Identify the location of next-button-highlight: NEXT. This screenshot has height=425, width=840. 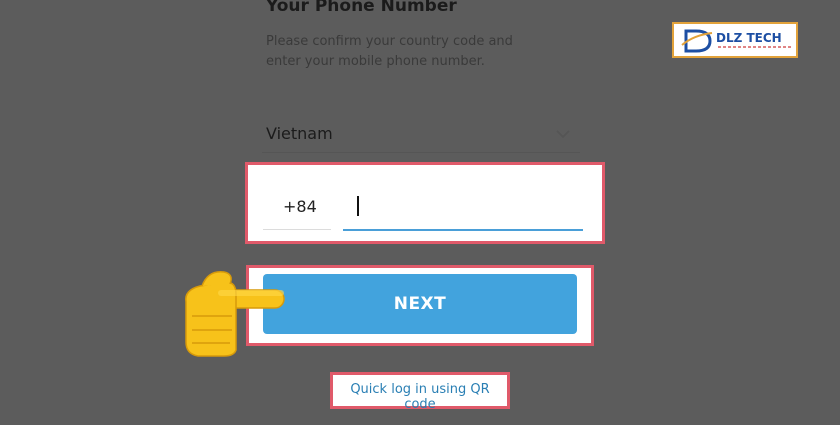
(420, 305).